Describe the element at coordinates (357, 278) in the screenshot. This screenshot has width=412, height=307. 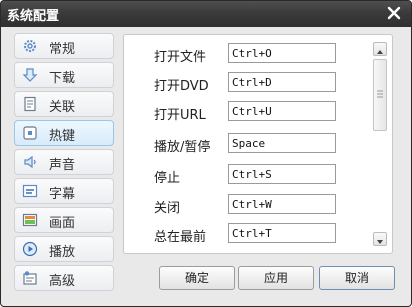
I see `cancel-button: 取消` at that location.